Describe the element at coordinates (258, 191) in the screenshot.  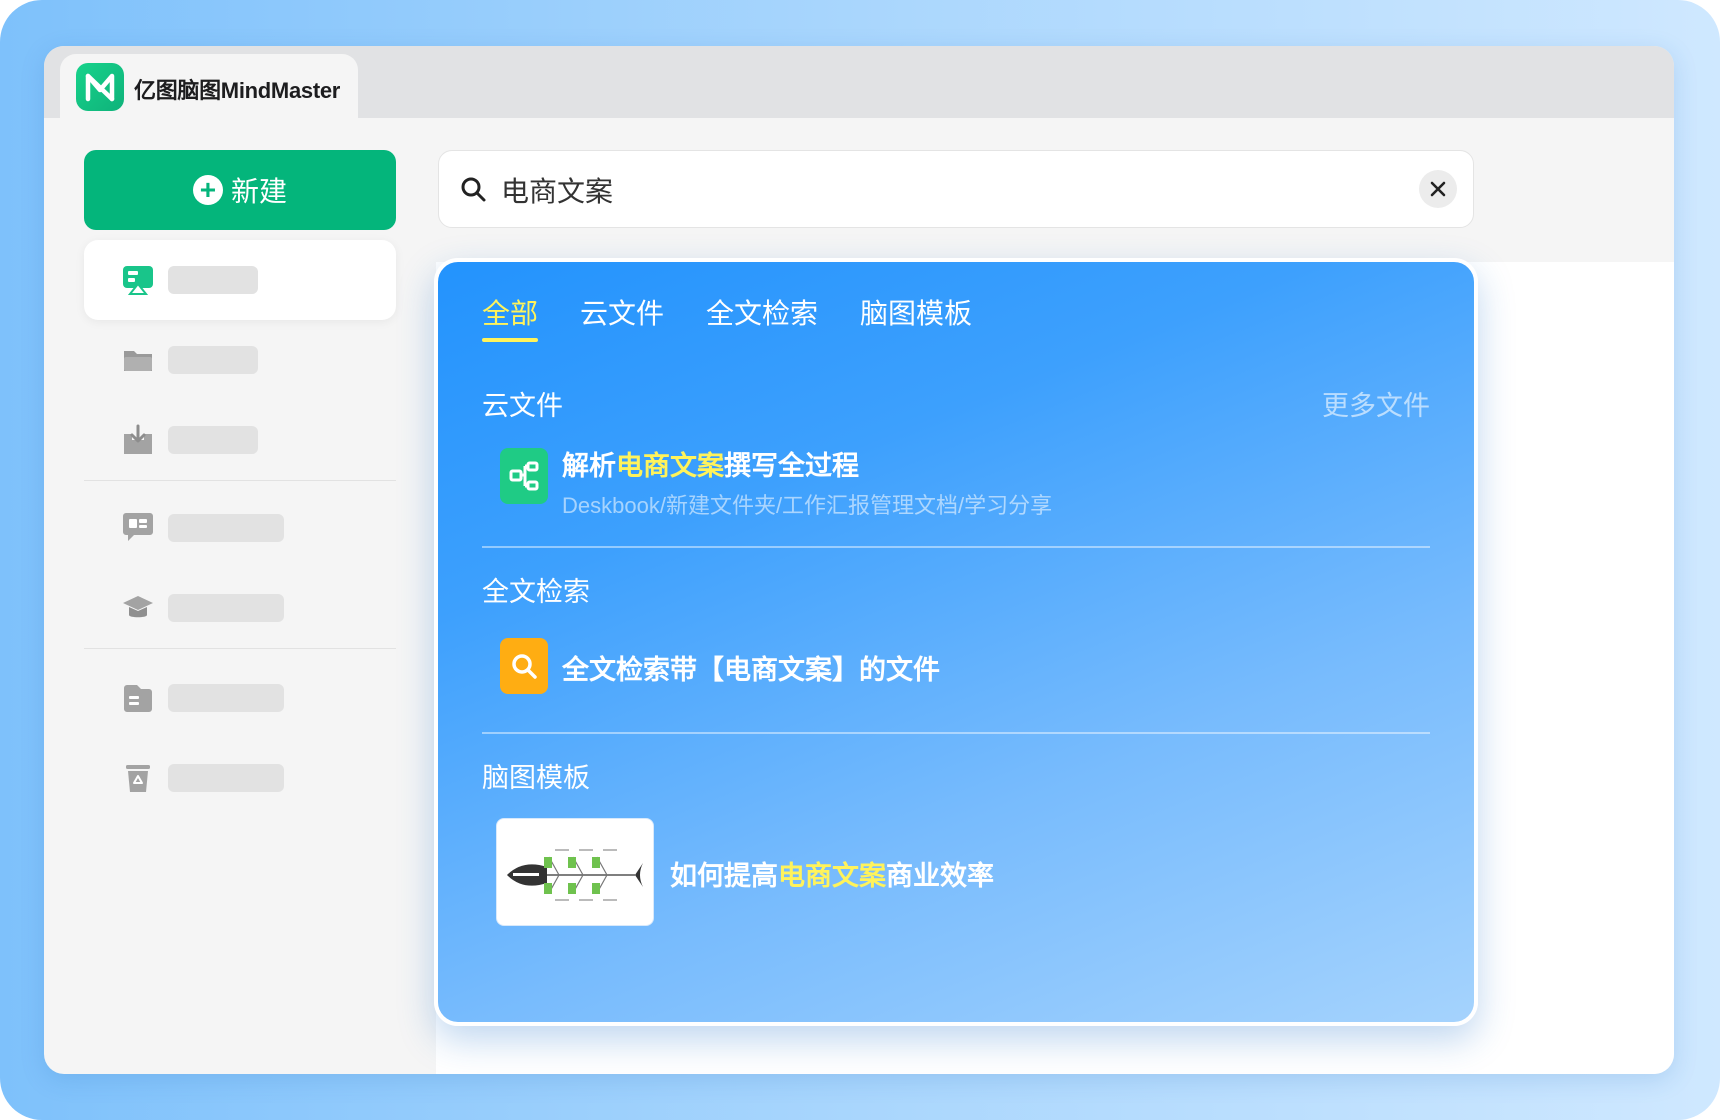
I see `new-button-label: 新建` at that location.